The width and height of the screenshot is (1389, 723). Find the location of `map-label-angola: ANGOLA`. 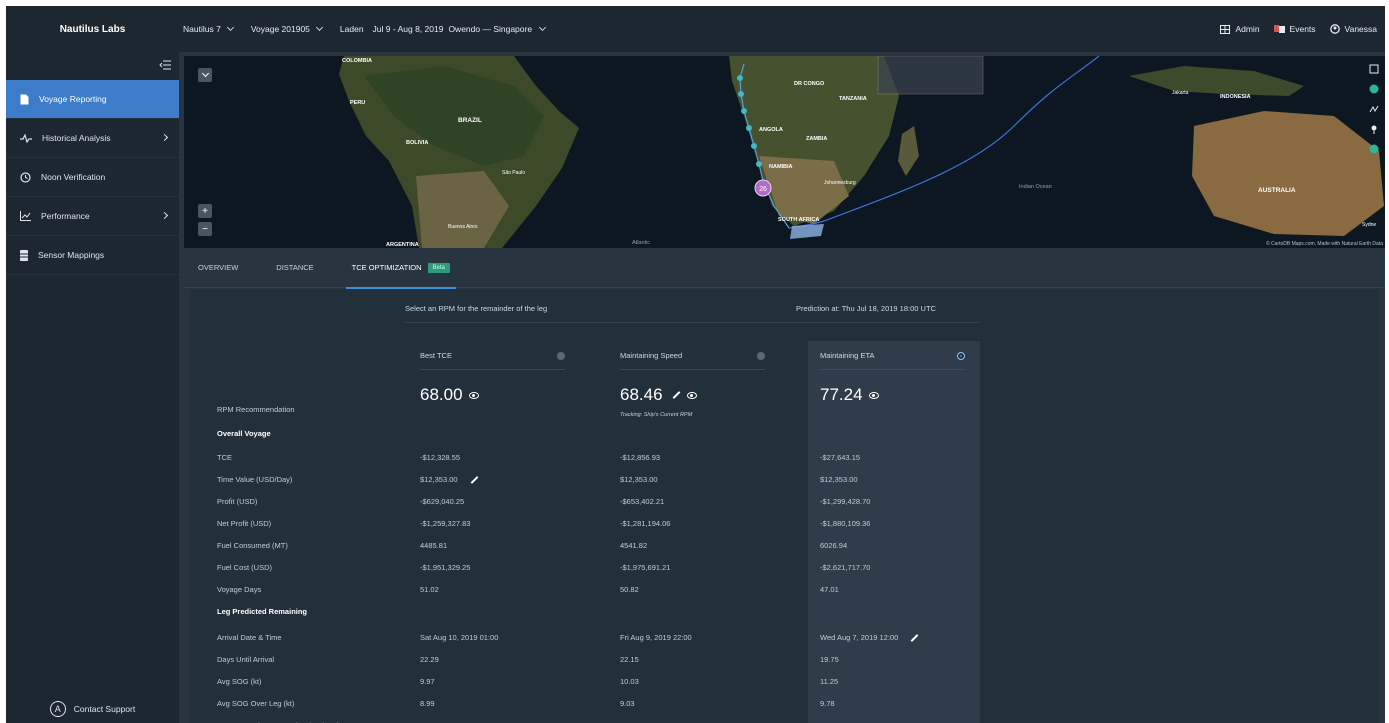

map-label-angola: ANGOLA is located at coordinates (771, 130).